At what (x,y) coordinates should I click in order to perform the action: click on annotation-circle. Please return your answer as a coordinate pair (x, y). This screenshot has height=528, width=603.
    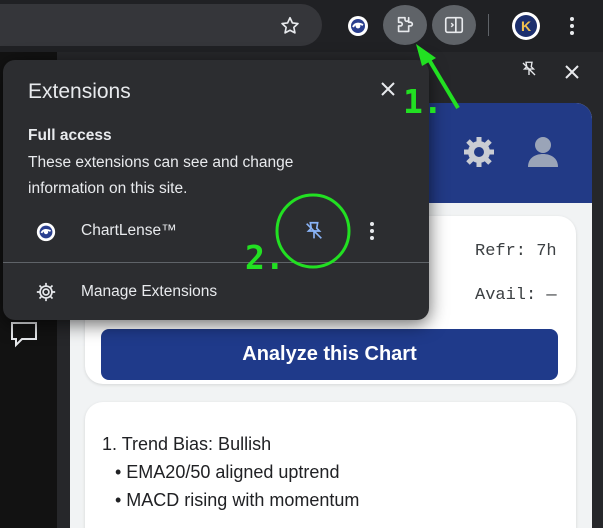
    Looking at the image, I should click on (313, 231).